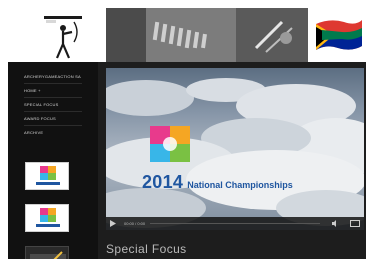  I want to click on video-time: 00:00 / 0:00, so click(135, 223).